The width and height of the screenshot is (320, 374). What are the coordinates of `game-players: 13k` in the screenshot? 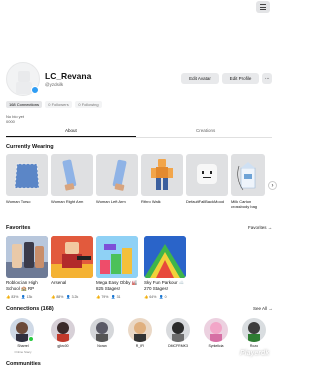 It's located at (29, 297).